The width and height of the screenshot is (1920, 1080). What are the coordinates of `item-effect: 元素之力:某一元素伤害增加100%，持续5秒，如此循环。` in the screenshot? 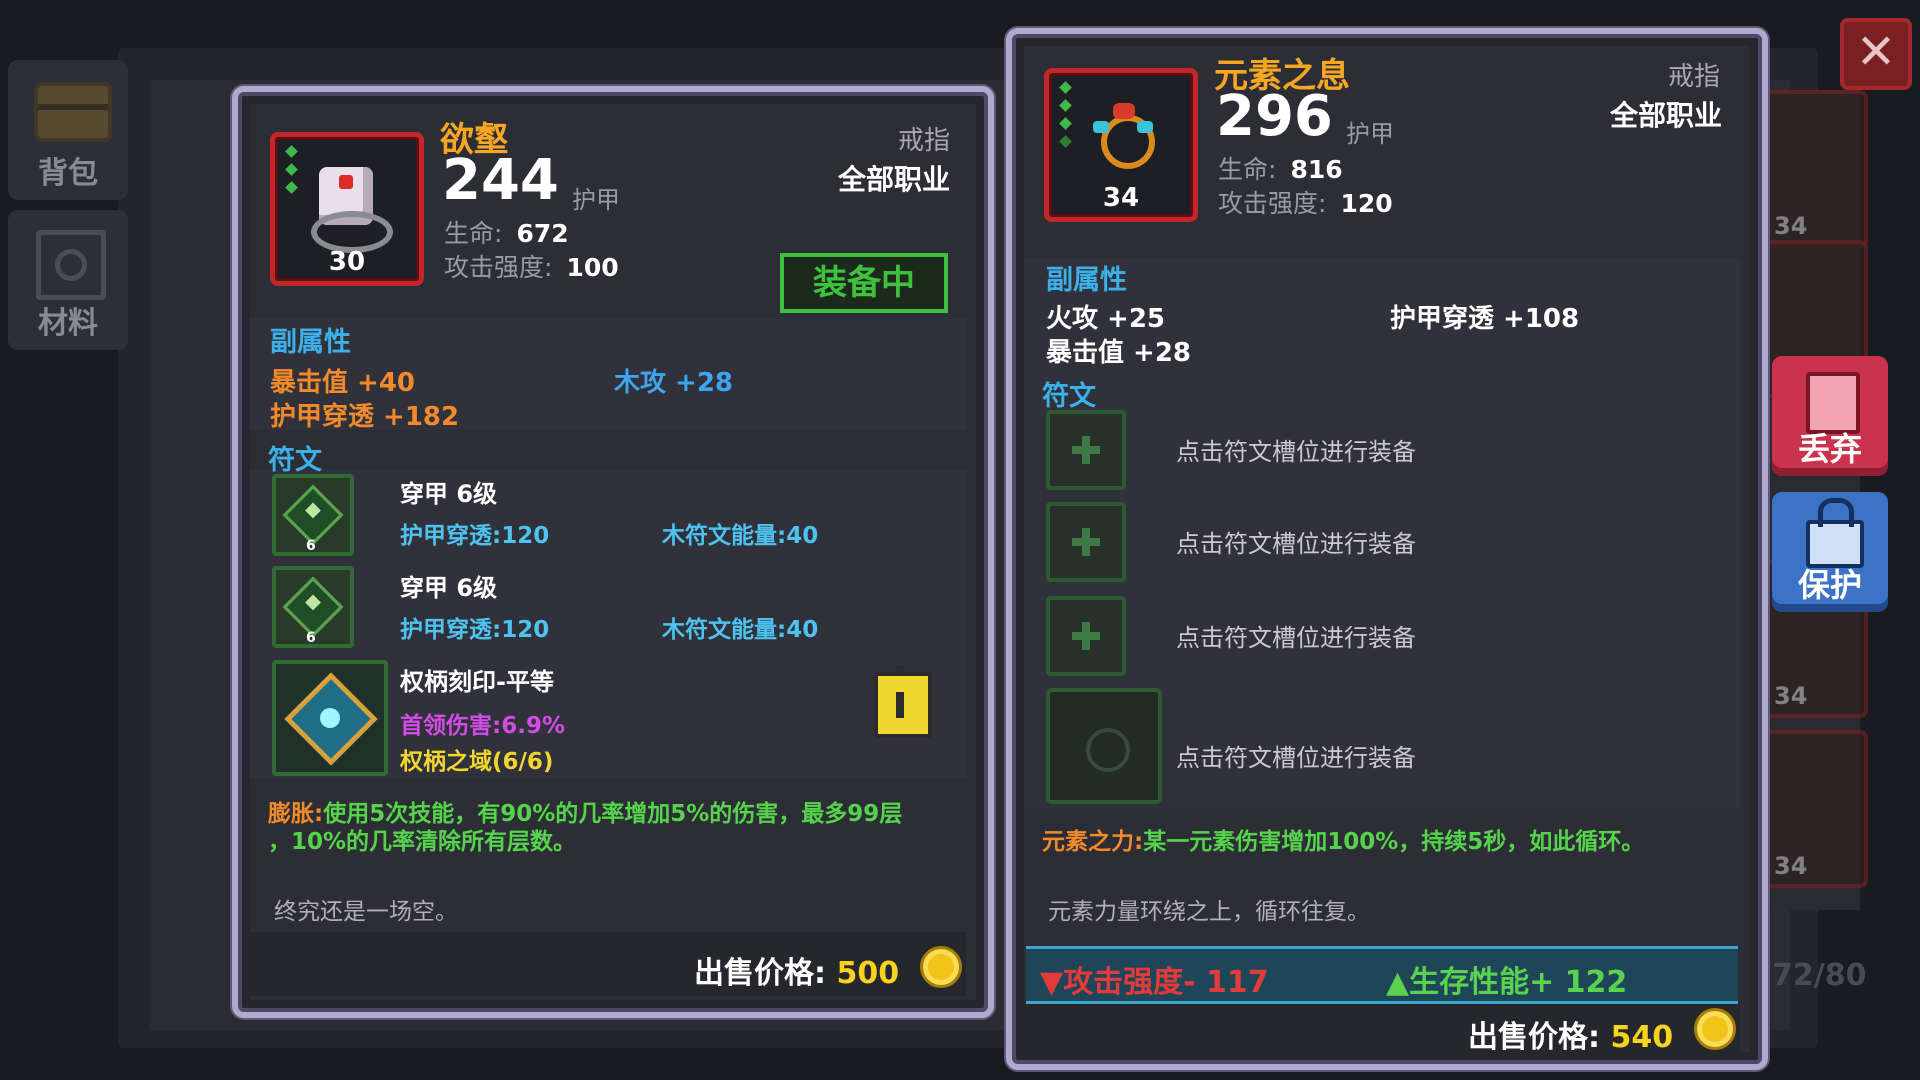 It's located at (1392, 839).